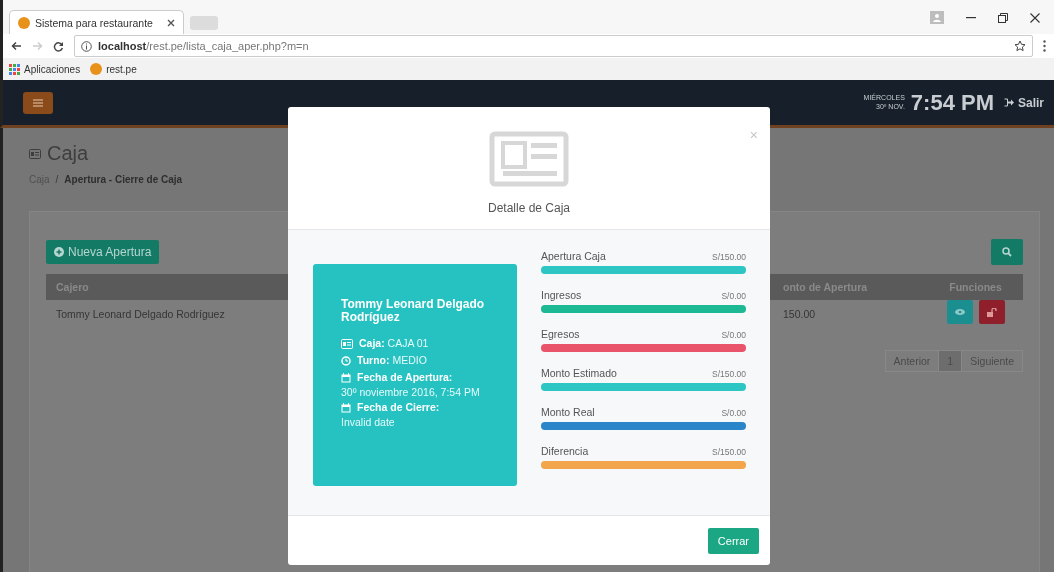 The height and width of the screenshot is (572, 1054). I want to click on search-icon, so click(1007, 252).